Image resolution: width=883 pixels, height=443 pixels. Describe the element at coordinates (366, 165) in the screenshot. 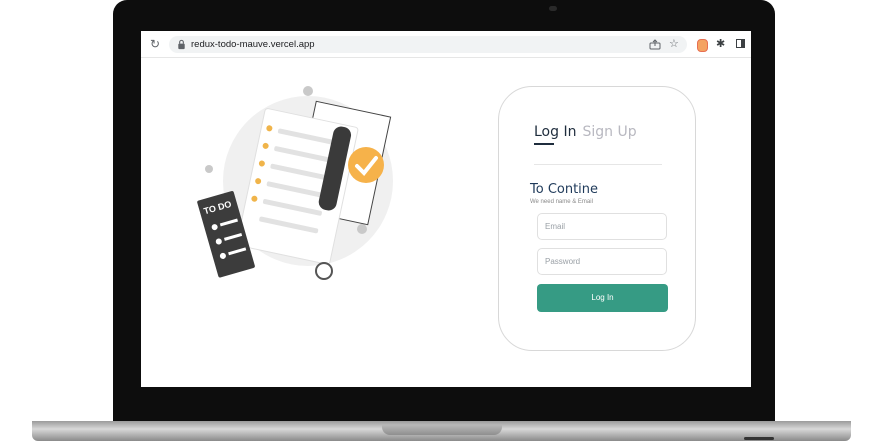

I see `check-badge` at that location.